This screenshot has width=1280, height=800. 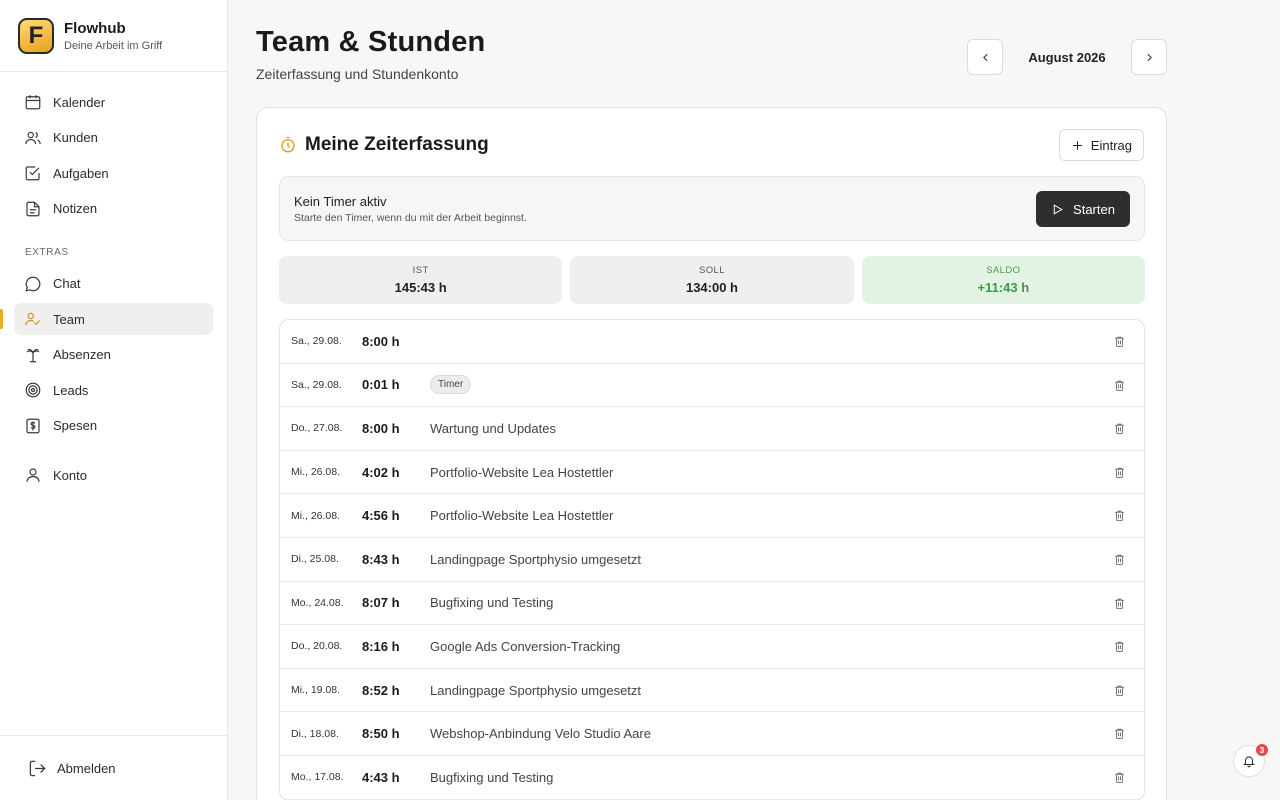 I want to click on flowhub-logo: F, so click(x=36, y=35).